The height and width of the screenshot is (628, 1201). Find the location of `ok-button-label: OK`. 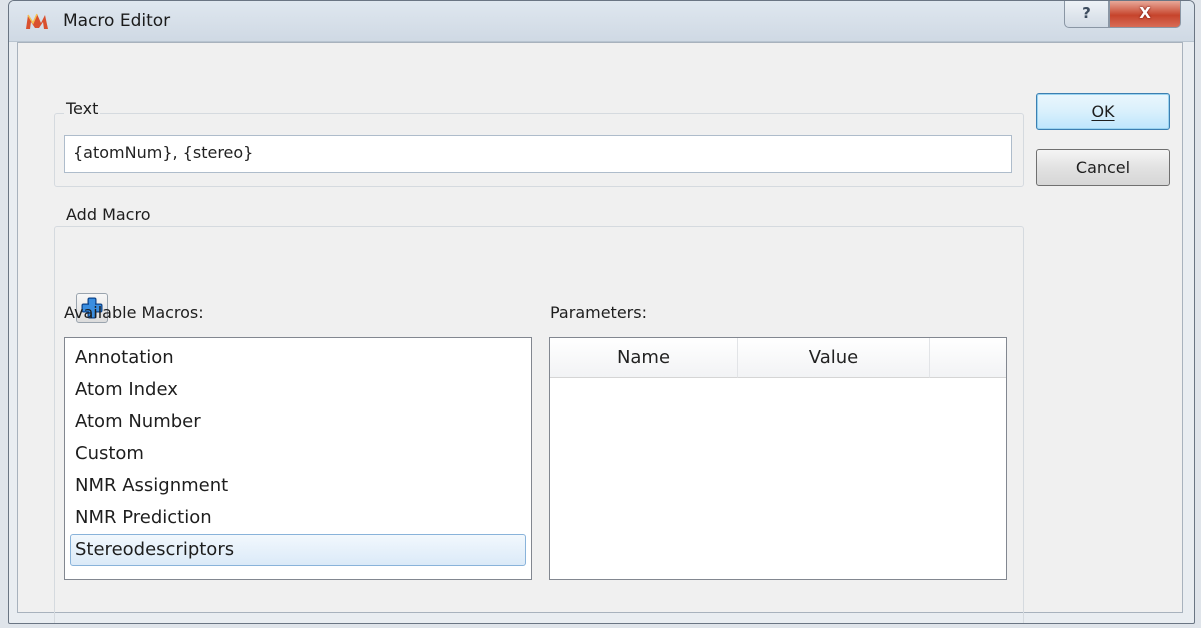

ok-button-label: OK is located at coordinates (1103, 111).